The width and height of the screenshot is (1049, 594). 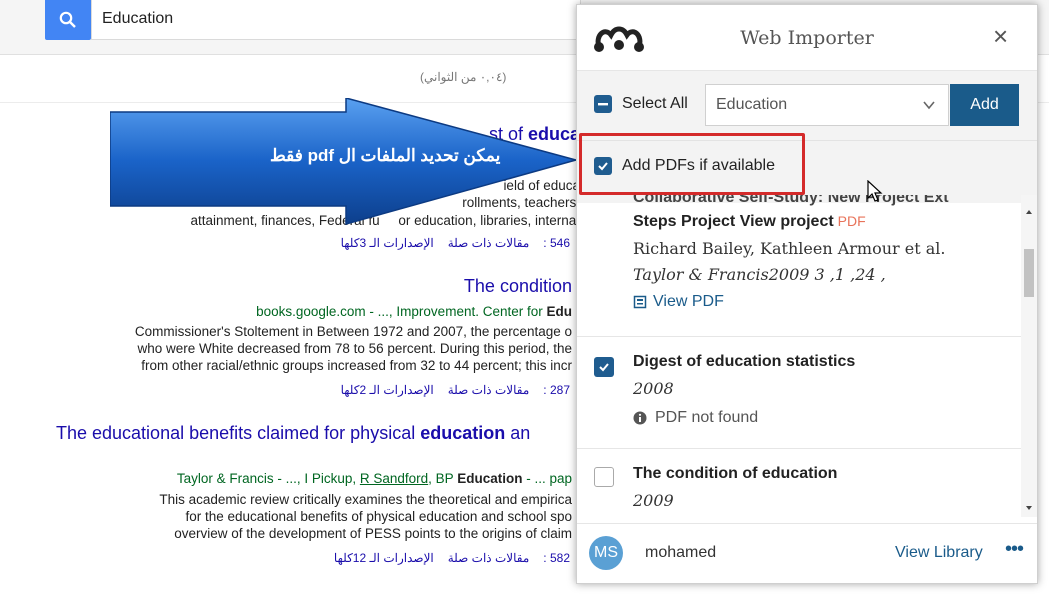 What do you see at coordinates (435, 390) in the screenshot?
I see `result-2-links: 287 :مقالات ذات صلةالإصدارات الـ 2كلها` at bounding box center [435, 390].